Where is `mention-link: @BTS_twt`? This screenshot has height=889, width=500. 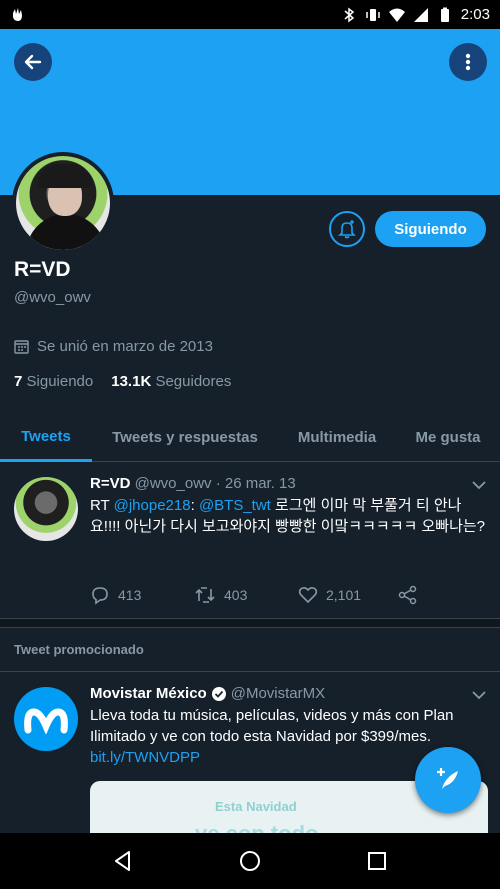
mention-link: @BTS_twt is located at coordinates (235, 505).